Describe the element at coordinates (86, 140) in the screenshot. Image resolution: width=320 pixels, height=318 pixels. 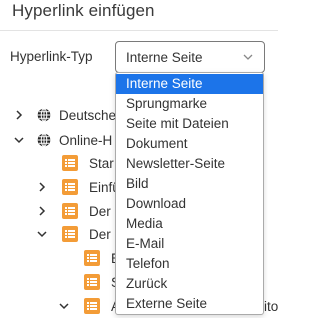
I see `tree-item-label: Online-H` at that location.